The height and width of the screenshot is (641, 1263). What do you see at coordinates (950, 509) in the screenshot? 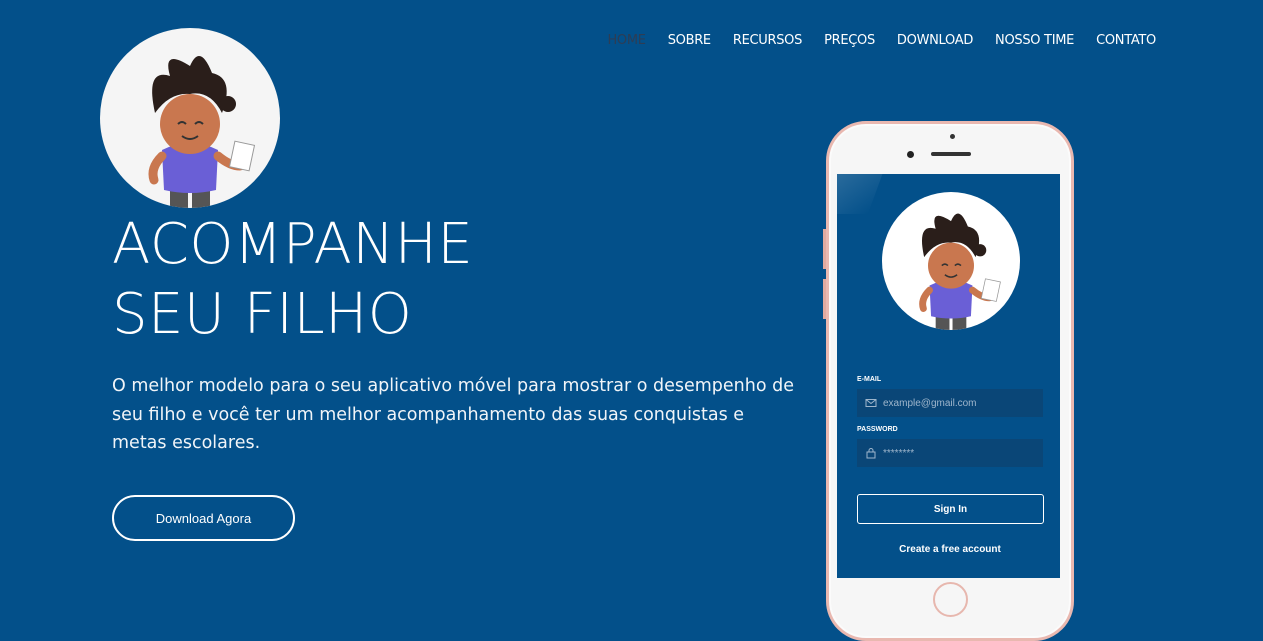
I see `sign-in-button: Sign In` at bounding box center [950, 509].